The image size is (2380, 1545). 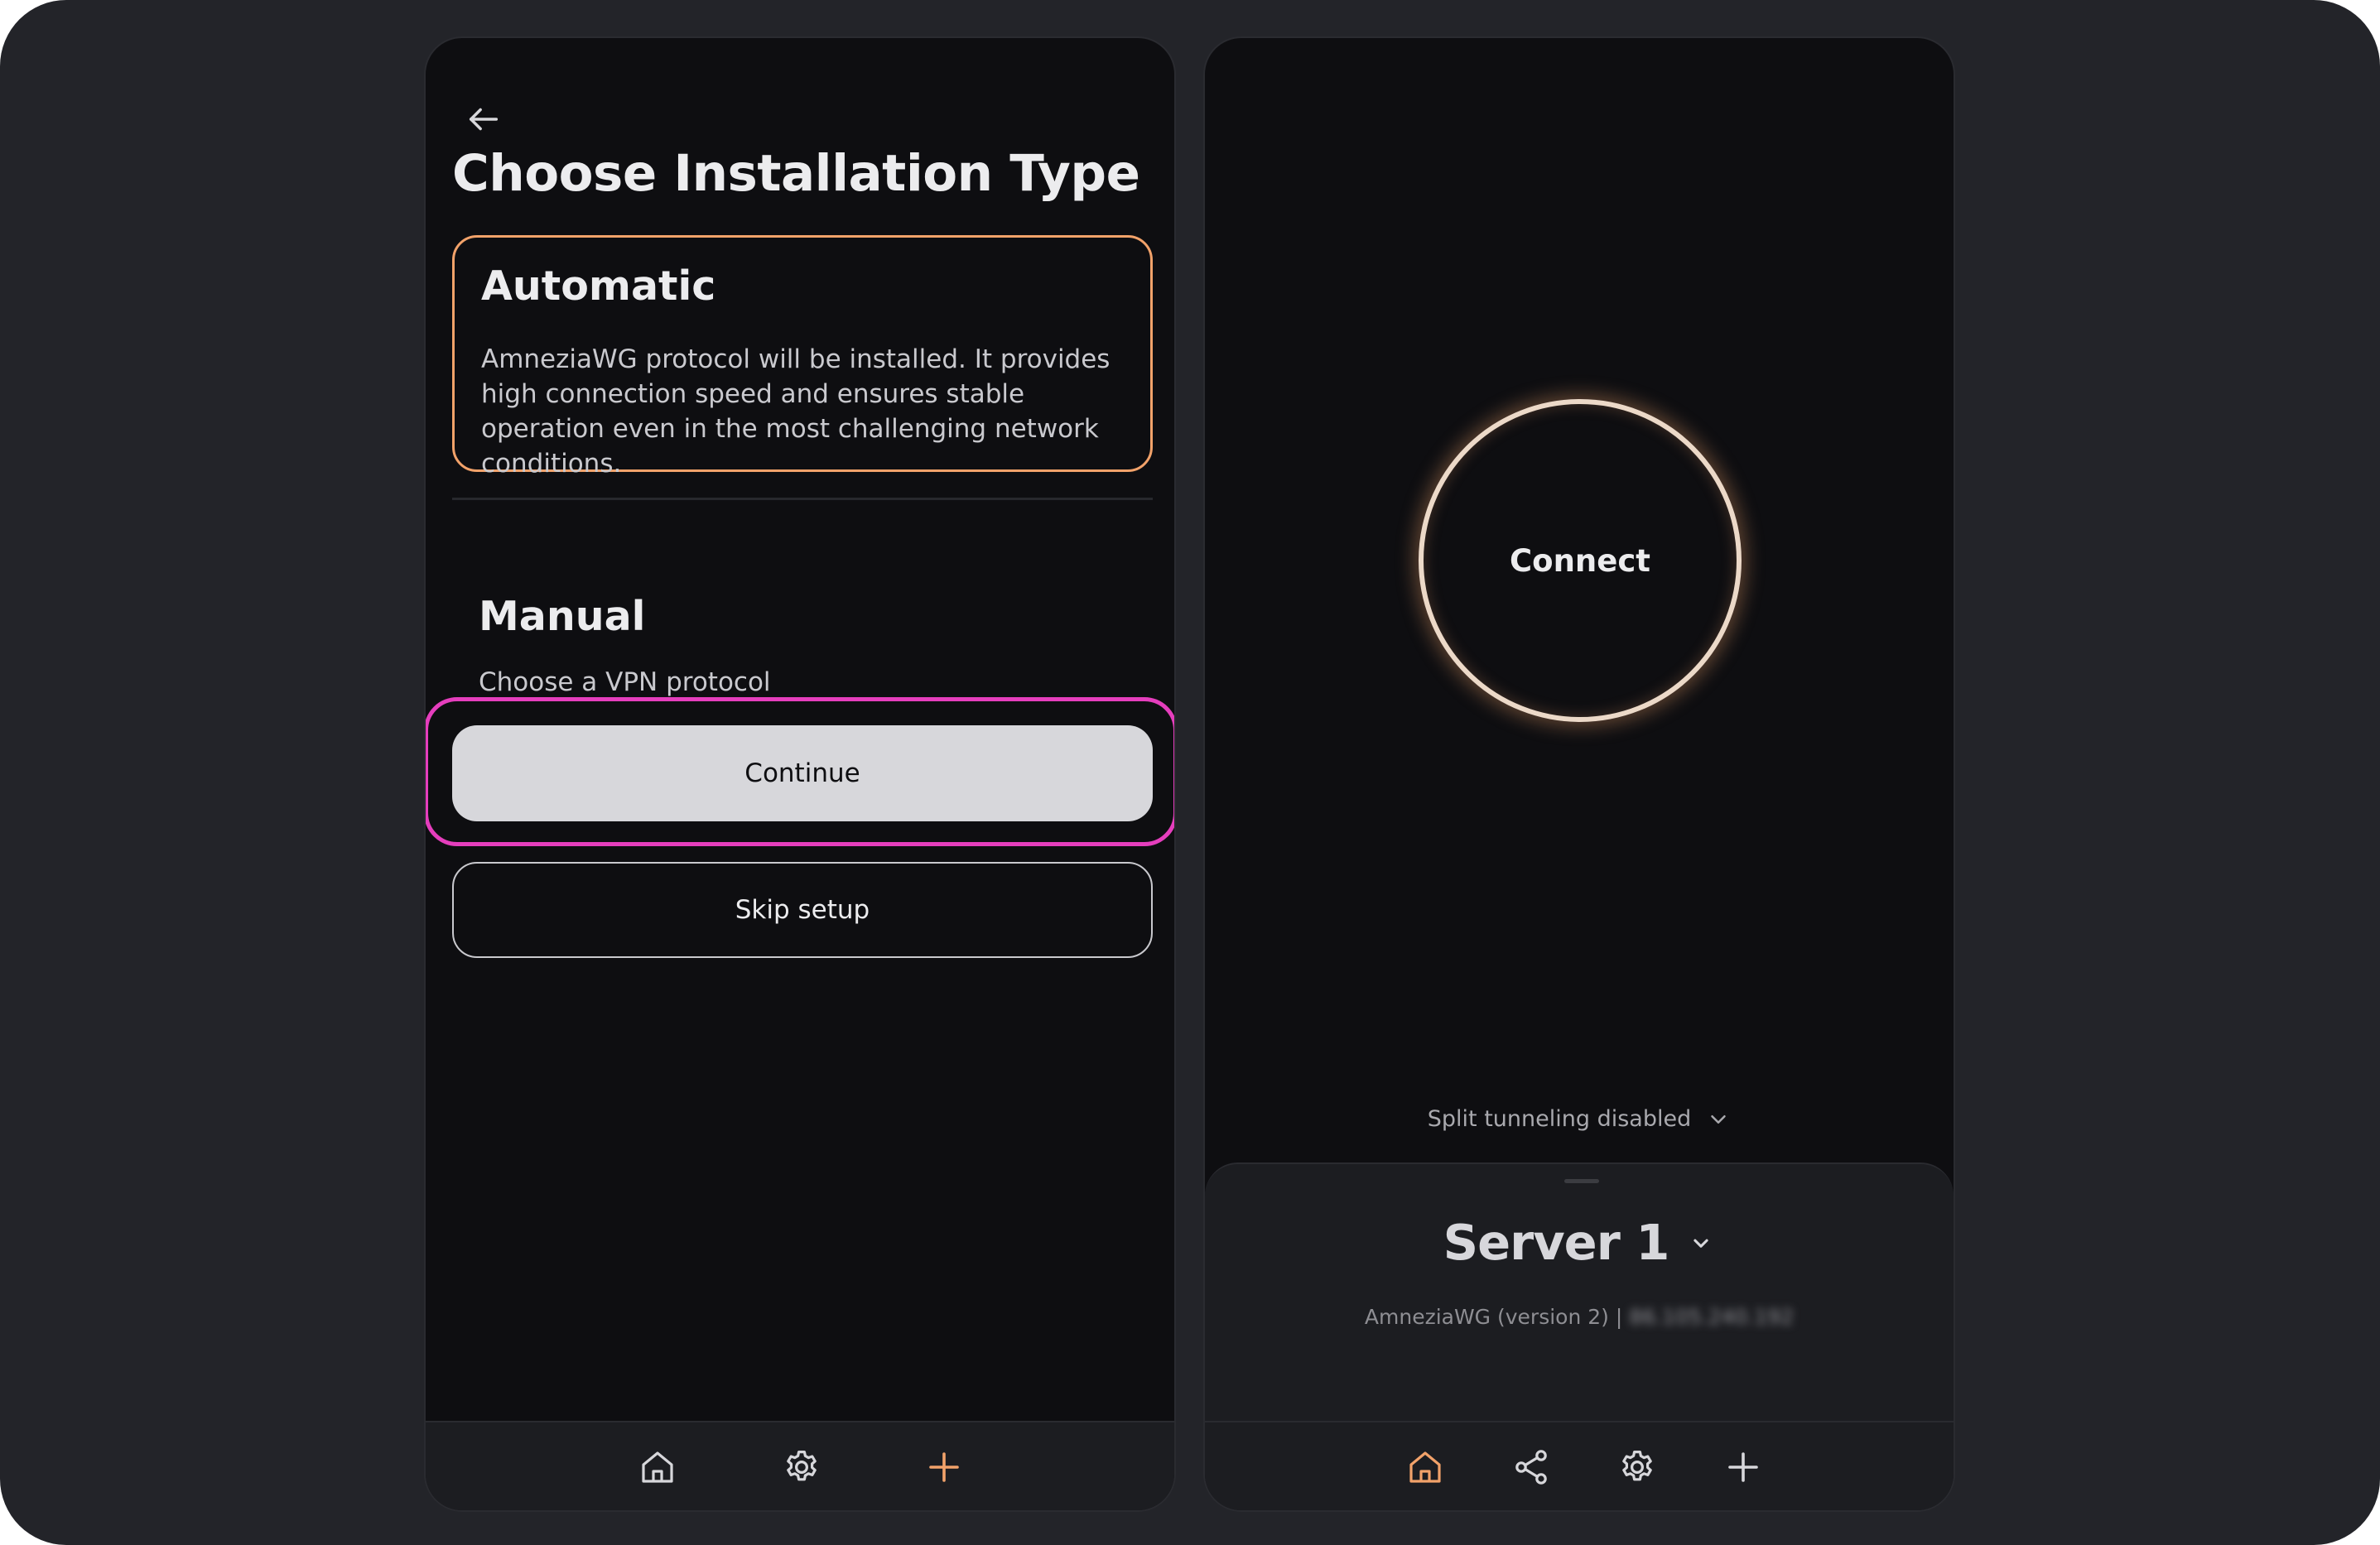 I want to click on page-title: Choose Installation Type, so click(x=796, y=173).